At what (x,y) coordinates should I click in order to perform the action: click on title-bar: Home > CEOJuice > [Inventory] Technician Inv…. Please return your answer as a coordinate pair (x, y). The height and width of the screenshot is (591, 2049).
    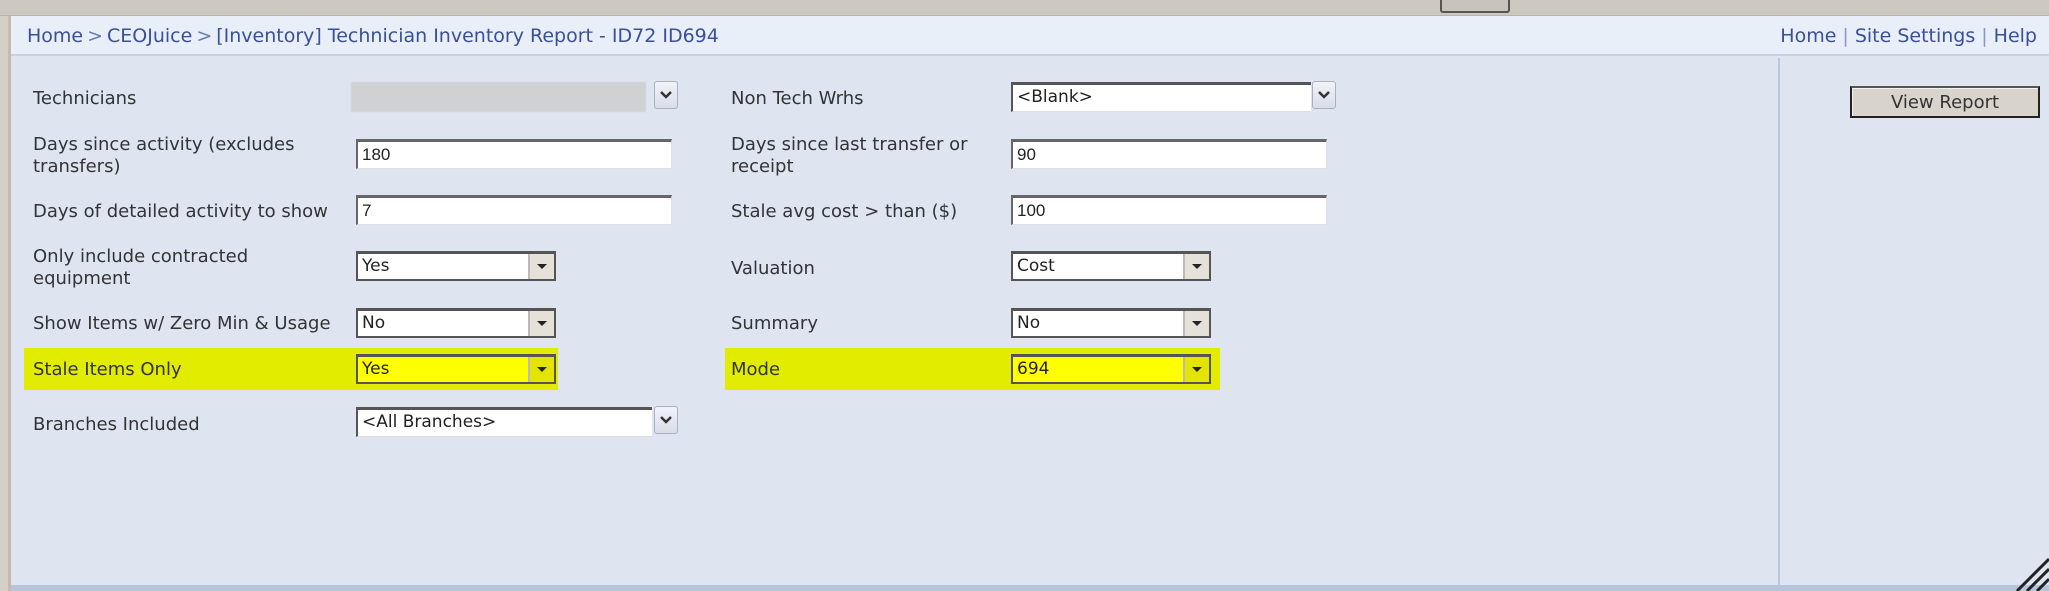
    Looking at the image, I should click on (1030, 36).